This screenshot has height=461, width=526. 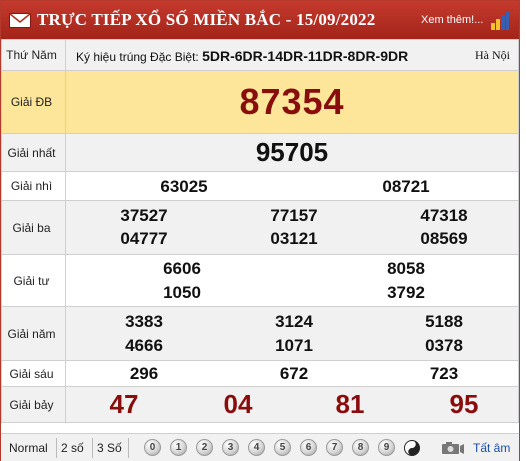 I want to click on prize-number: 04777, so click(x=143, y=239).